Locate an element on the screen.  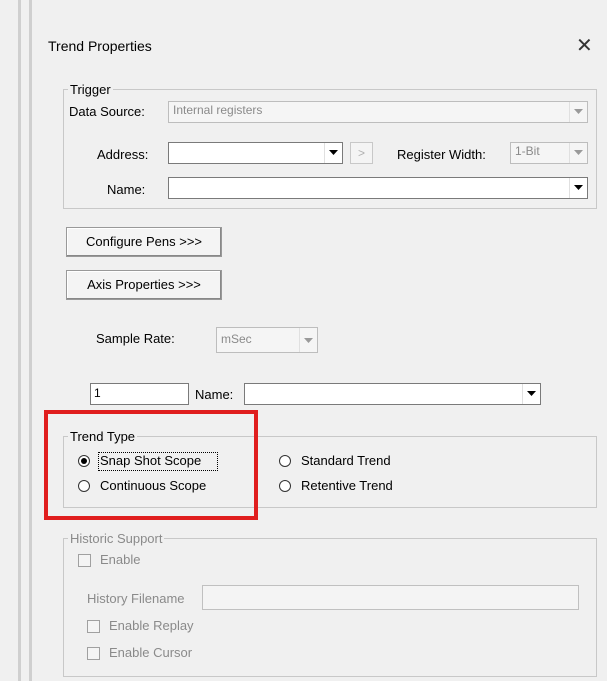
register-width-dropdown: 1-Bit is located at coordinates (549, 153).